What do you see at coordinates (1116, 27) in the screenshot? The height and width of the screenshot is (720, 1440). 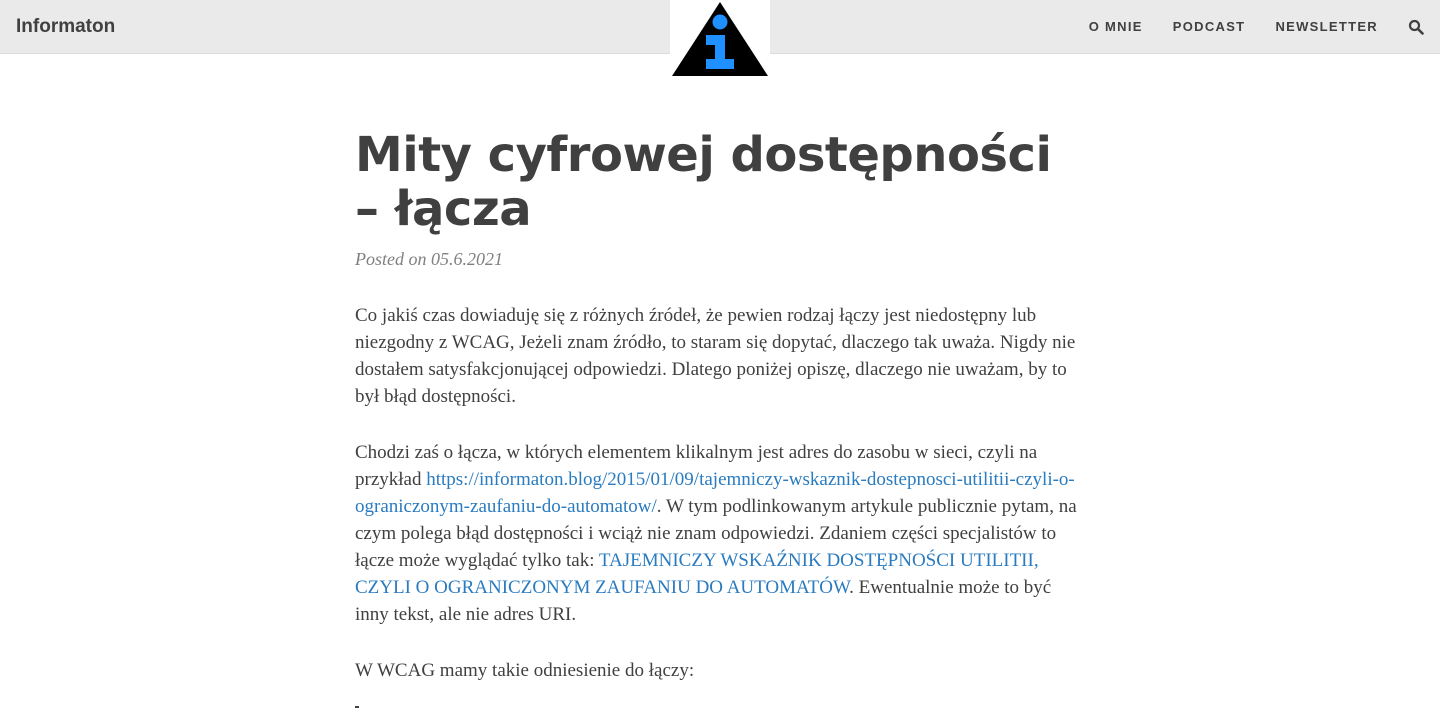 I see `nav-o-mnie: O MNIE` at bounding box center [1116, 27].